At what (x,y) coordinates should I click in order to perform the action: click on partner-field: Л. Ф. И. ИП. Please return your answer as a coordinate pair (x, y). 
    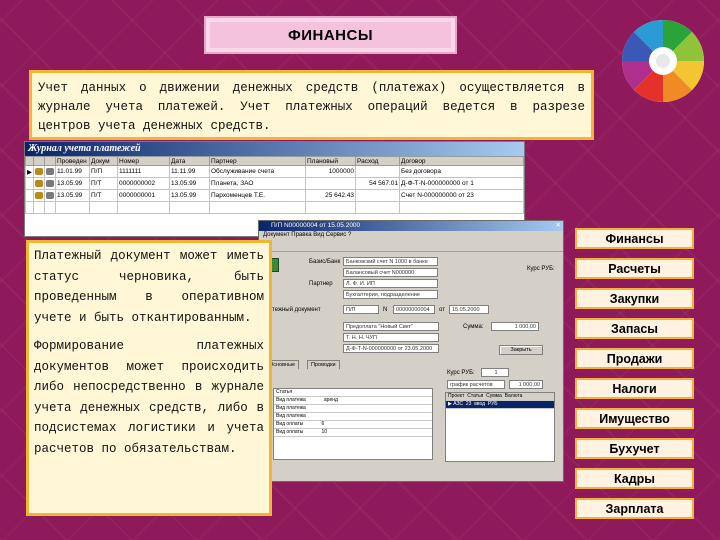
    Looking at the image, I should click on (390, 283).